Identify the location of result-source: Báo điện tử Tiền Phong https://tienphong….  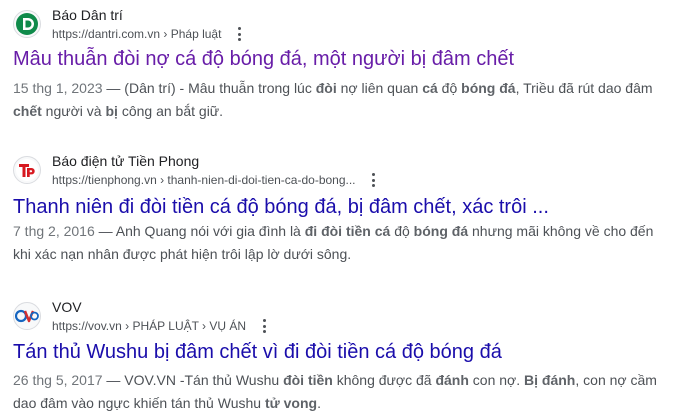
(196, 170).